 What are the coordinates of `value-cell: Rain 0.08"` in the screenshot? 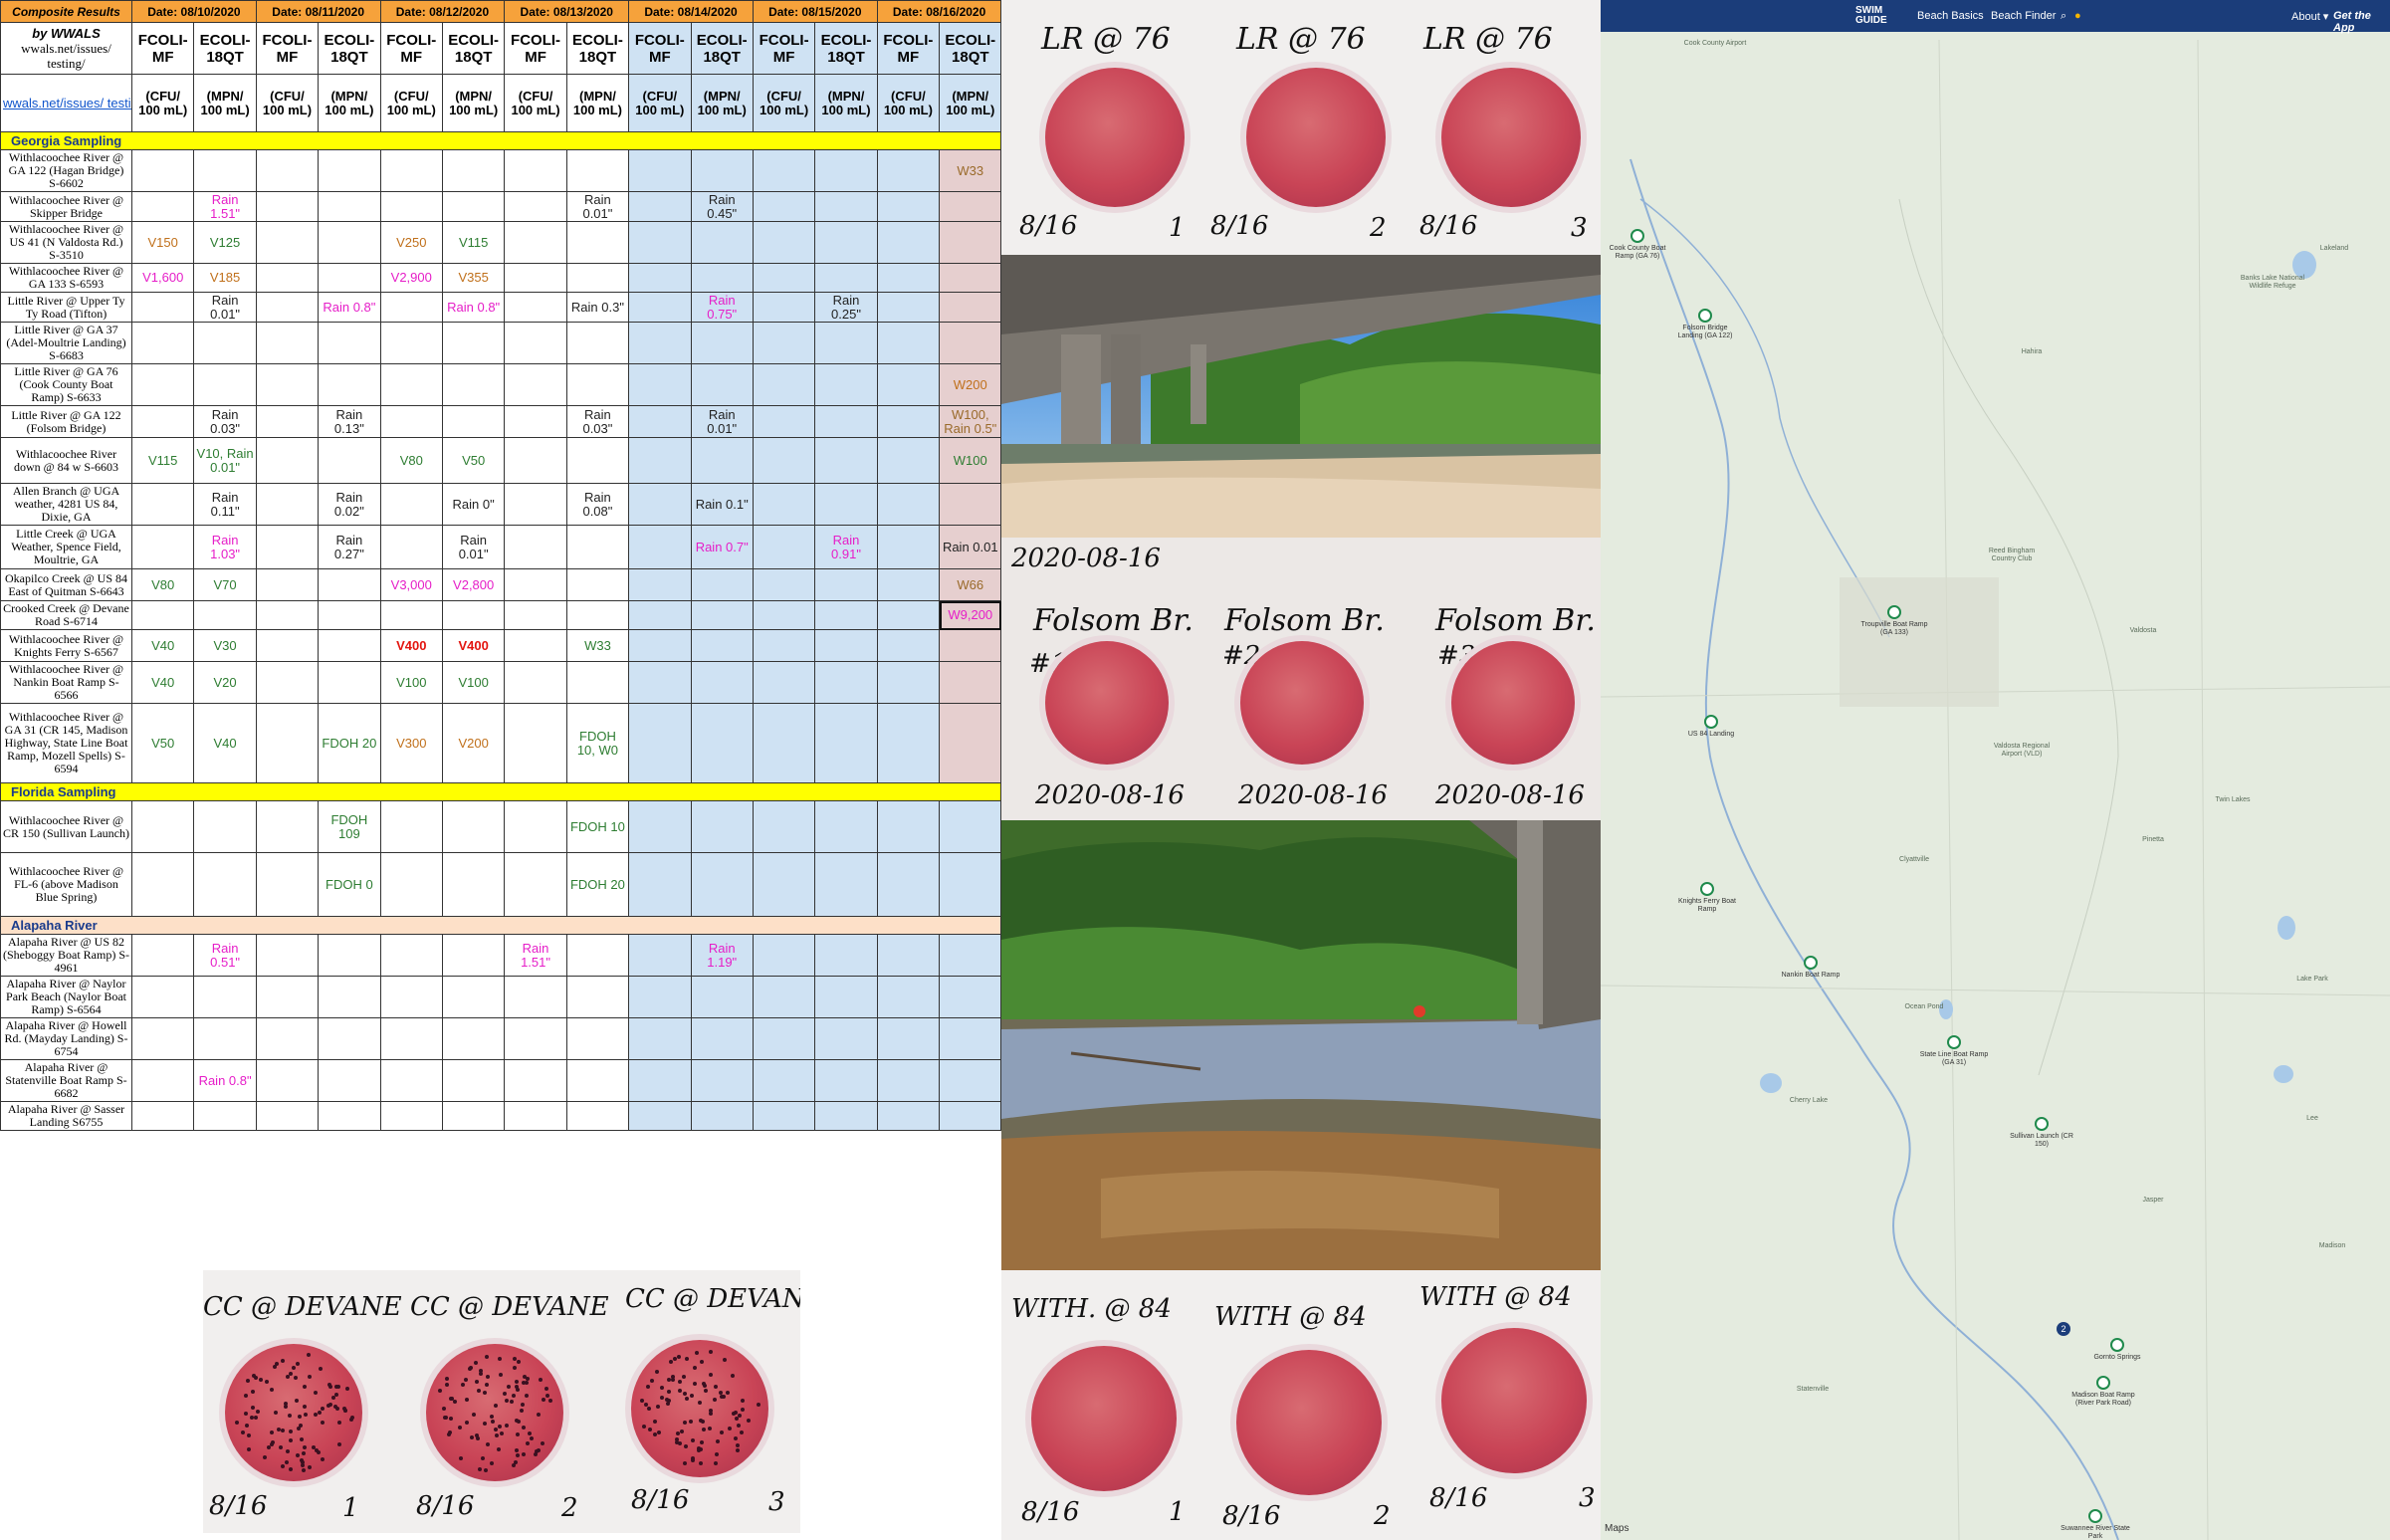 It's located at (597, 504).